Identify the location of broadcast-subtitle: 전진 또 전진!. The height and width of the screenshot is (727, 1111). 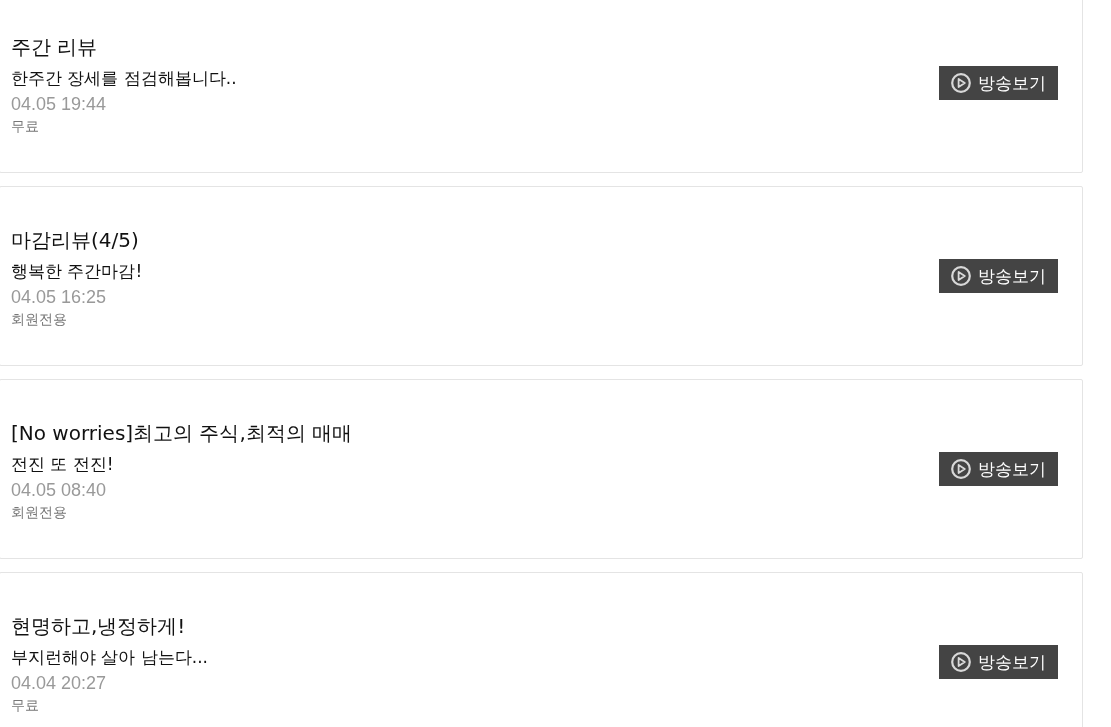
(62, 464).